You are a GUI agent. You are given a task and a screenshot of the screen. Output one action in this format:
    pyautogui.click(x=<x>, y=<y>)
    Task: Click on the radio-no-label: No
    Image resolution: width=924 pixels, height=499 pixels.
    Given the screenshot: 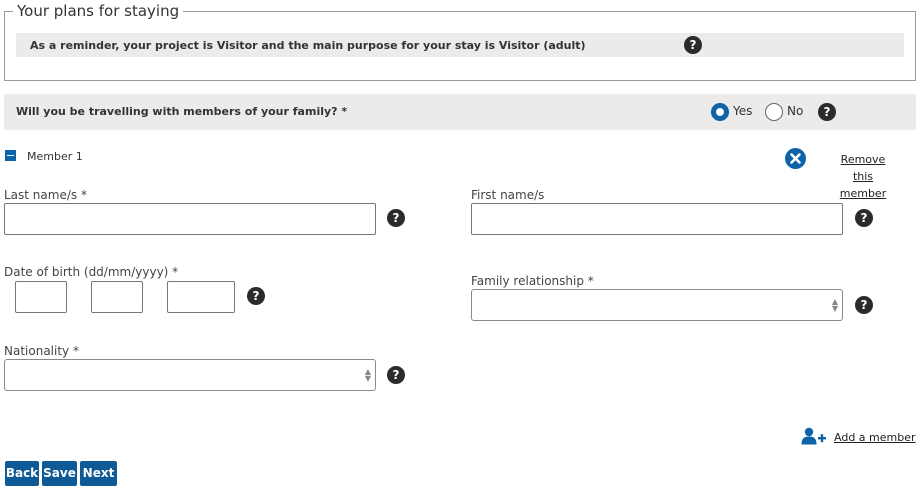 What is the action you would take?
    pyautogui.click(x=795, y=111)
    